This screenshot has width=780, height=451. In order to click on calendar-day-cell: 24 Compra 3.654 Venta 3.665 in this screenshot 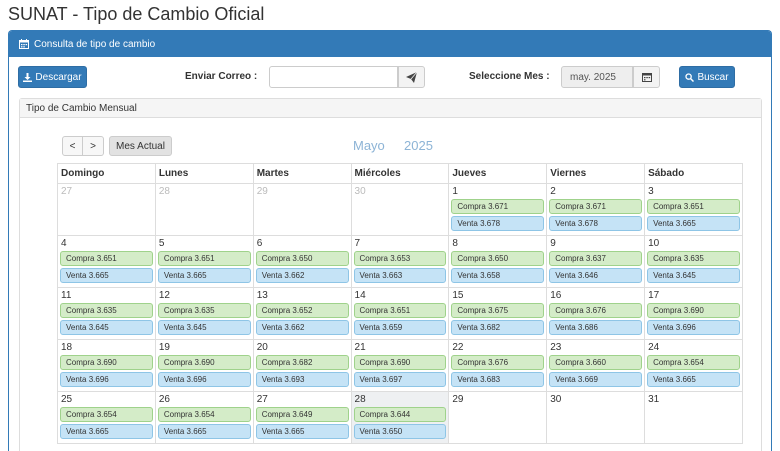, I will do `click(693, 365)`.